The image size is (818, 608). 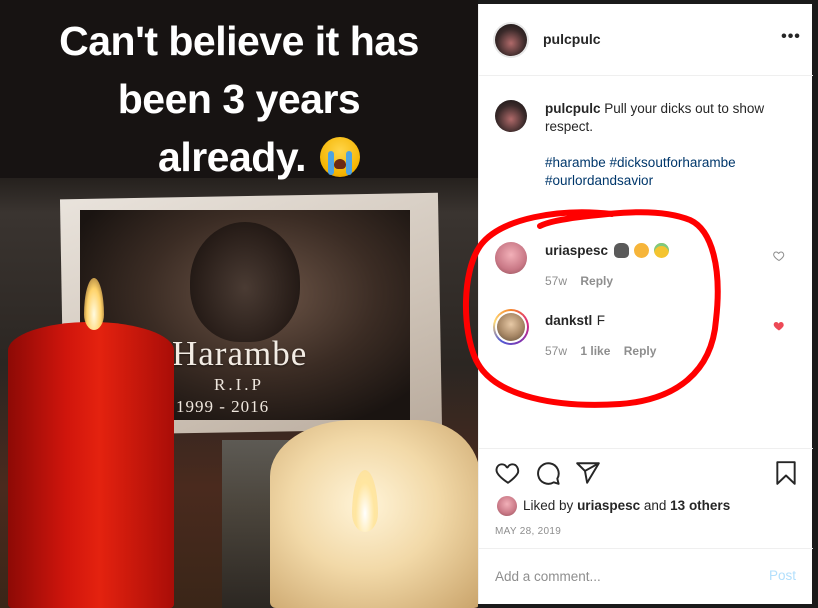 What do you see at coordinates (588, 473) in the screenshot?
I see `paper-plane-icon` at bounding box center [588, 473].